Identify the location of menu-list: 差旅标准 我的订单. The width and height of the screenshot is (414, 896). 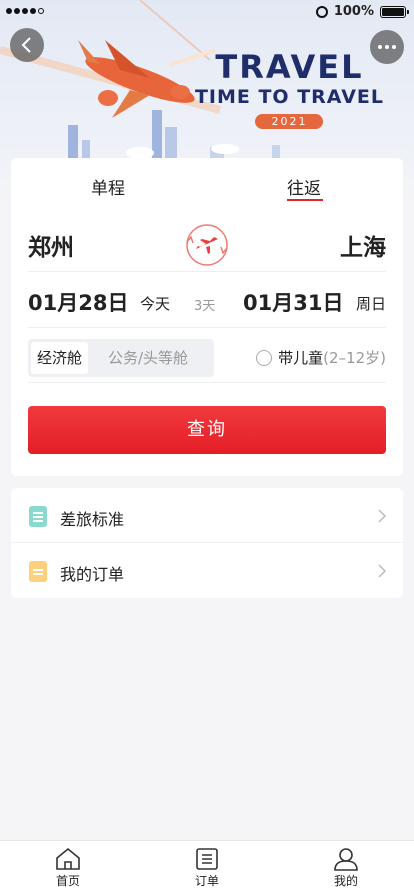
(207, 543).